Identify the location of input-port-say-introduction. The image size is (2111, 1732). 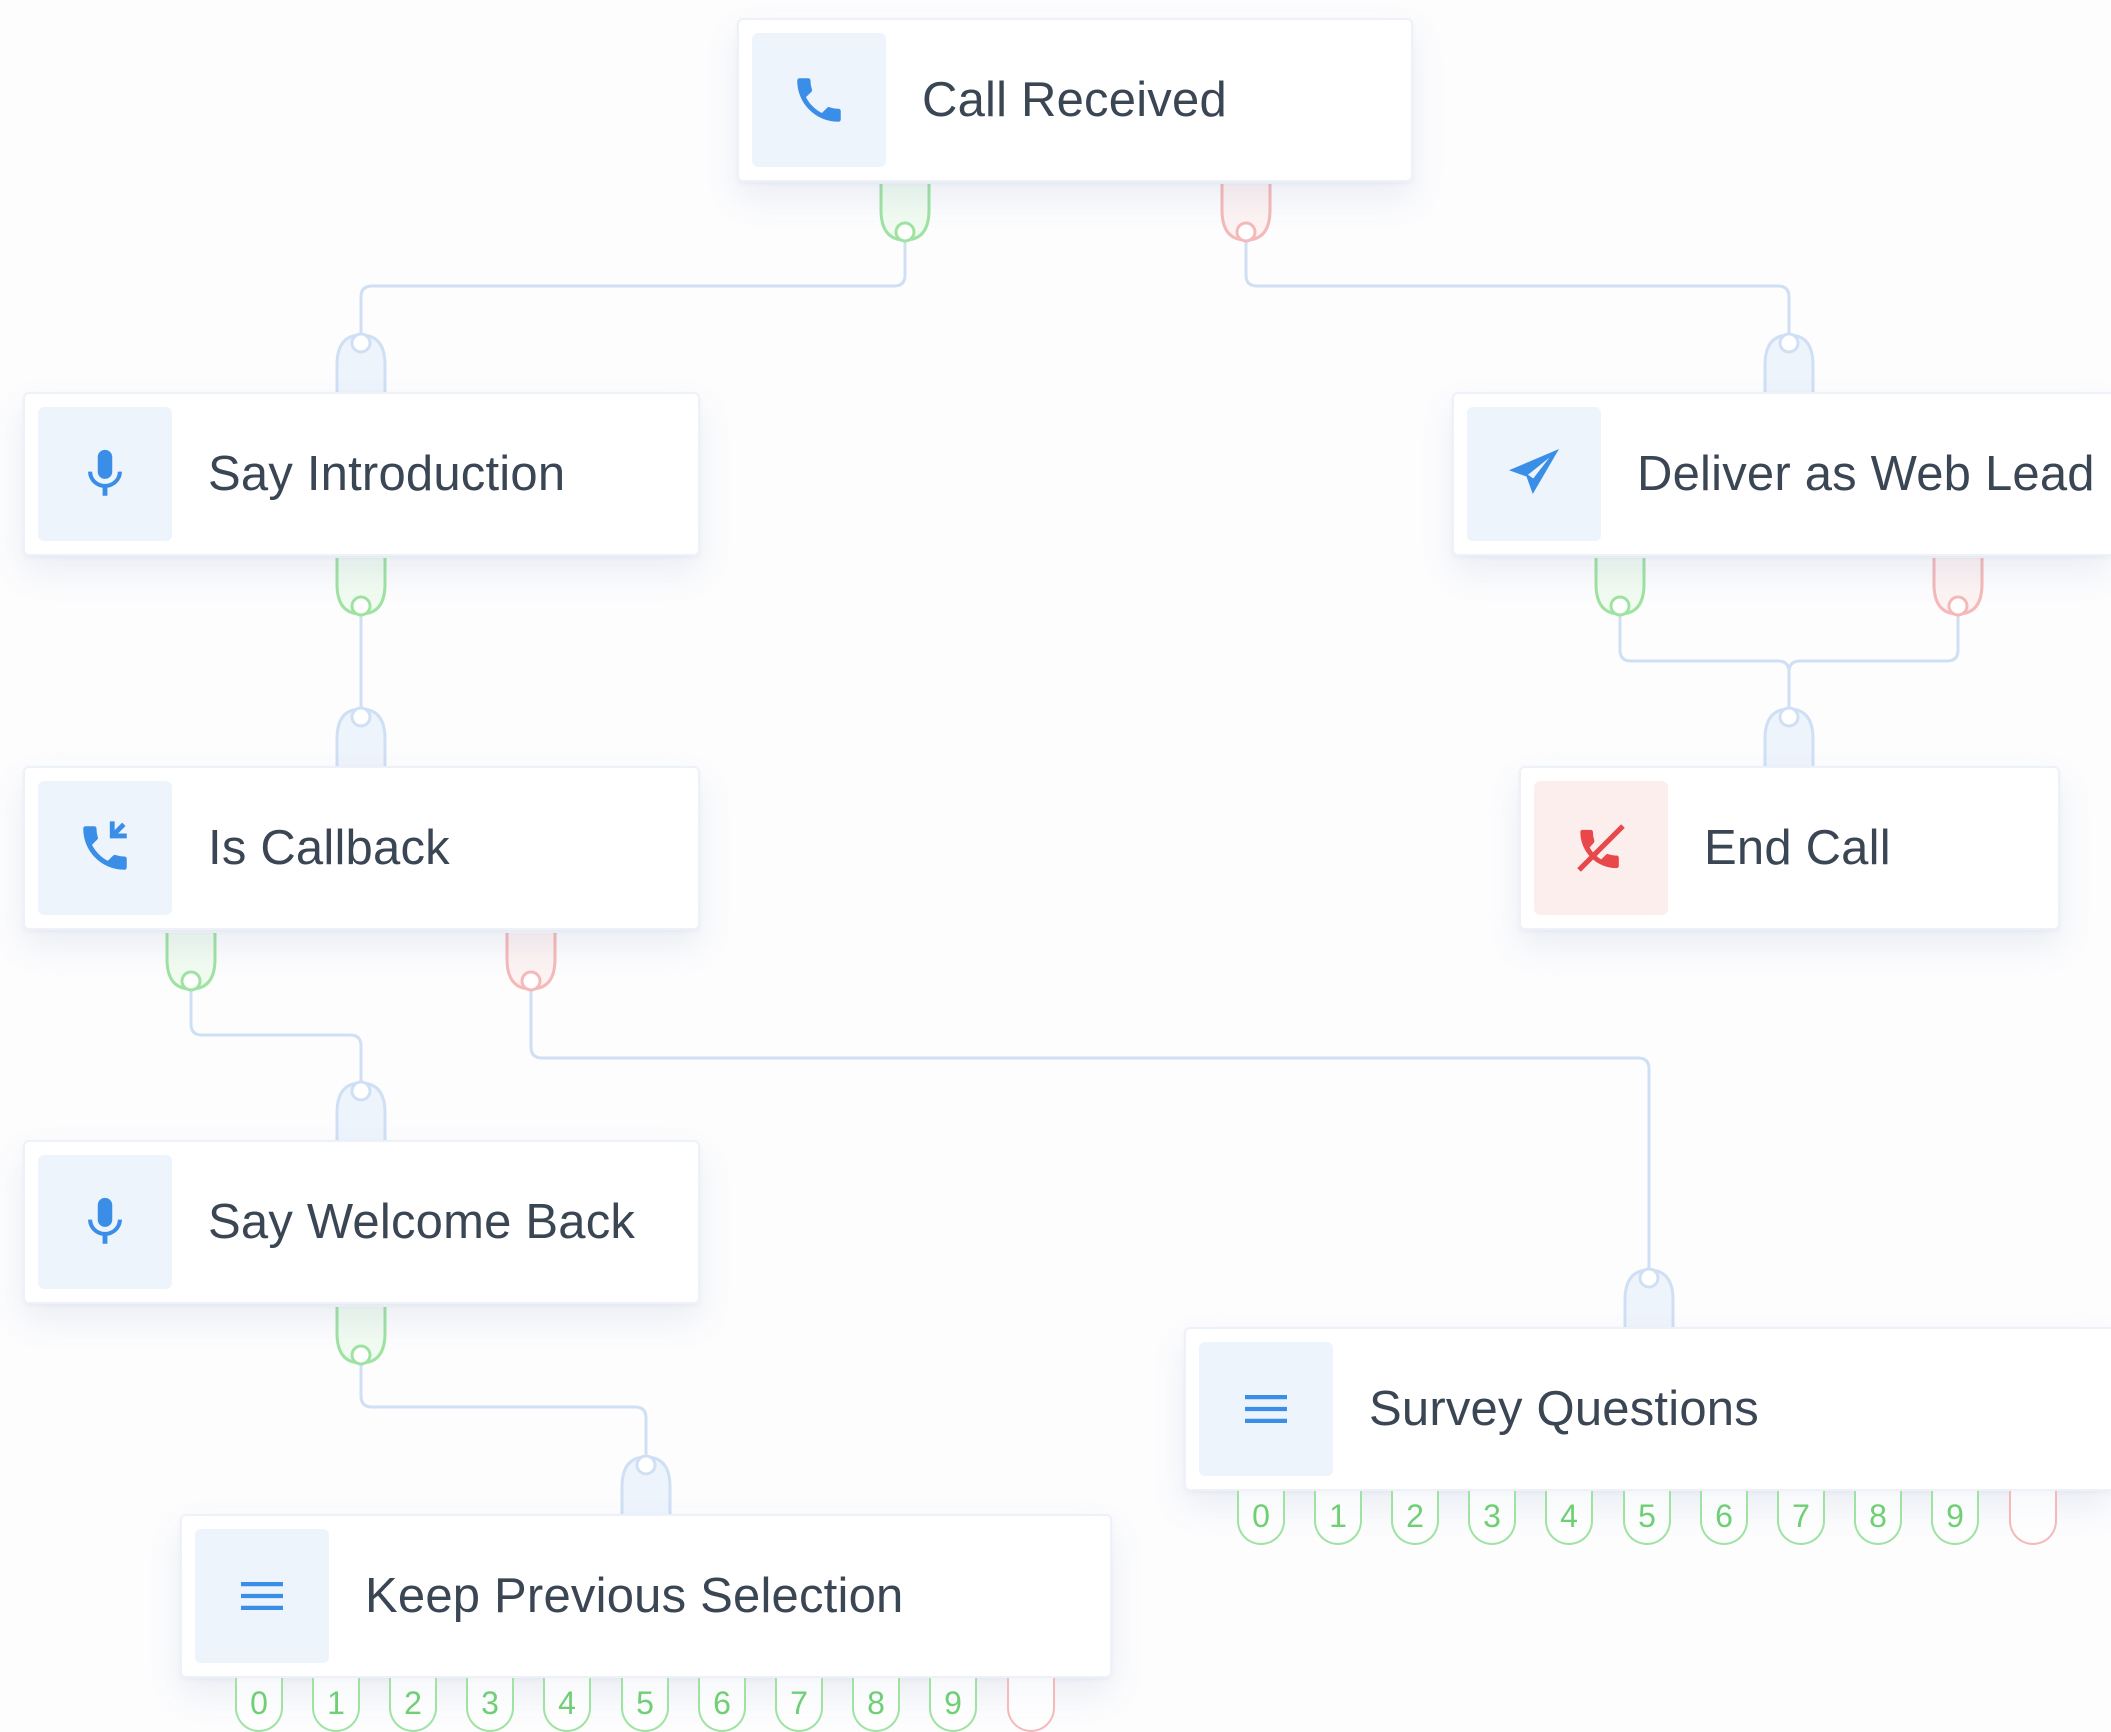
(361, 362).